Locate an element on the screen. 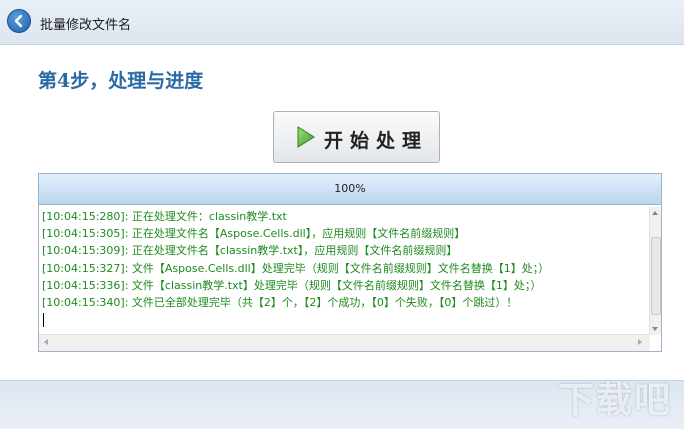  vertical-scrollbar is located at coordinates (655, 271).